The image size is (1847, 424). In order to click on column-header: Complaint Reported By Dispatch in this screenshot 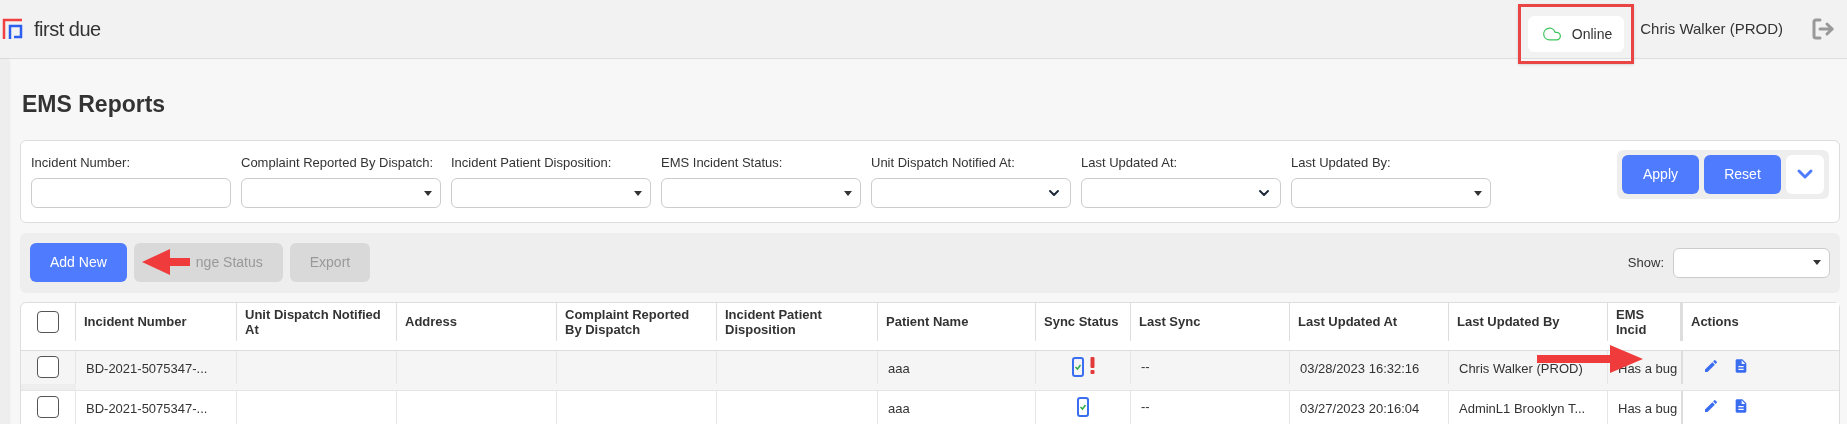, I will do `click(628, 321)`.